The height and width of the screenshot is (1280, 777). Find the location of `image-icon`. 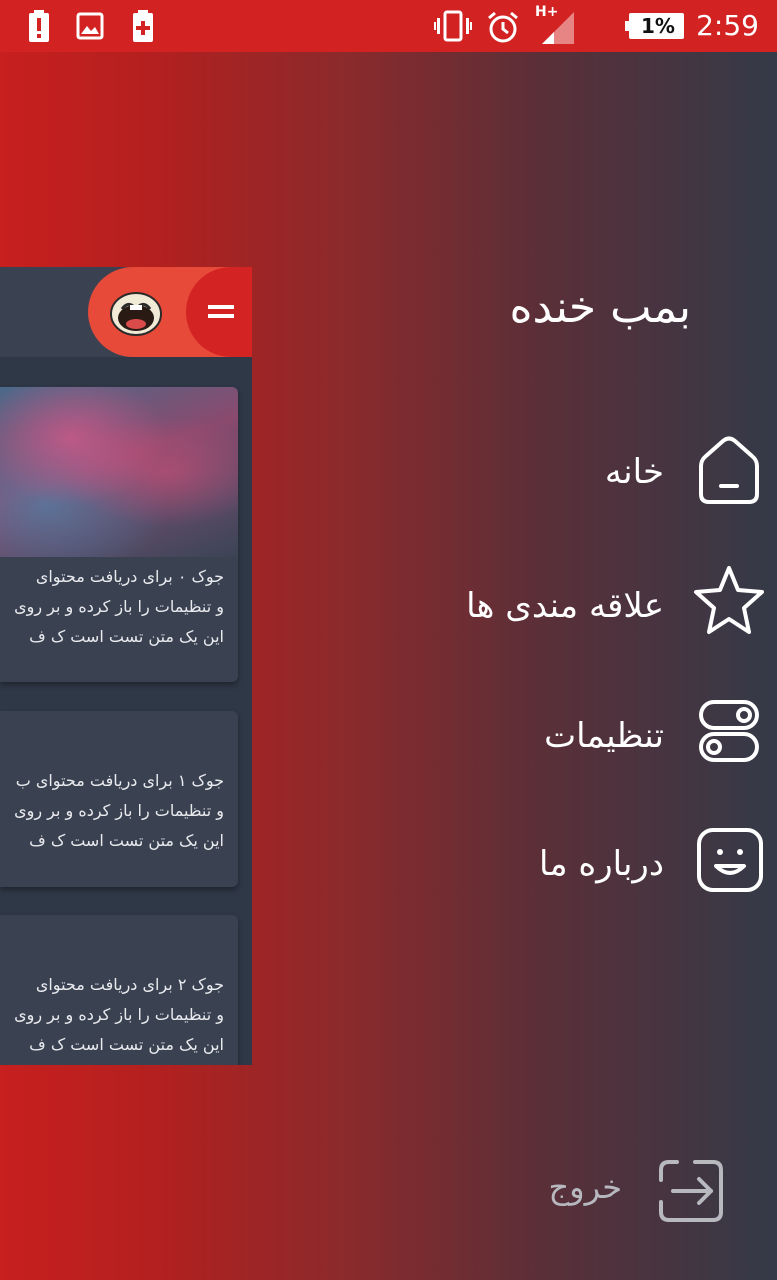

image-icon is located at coordinates (90, 26).